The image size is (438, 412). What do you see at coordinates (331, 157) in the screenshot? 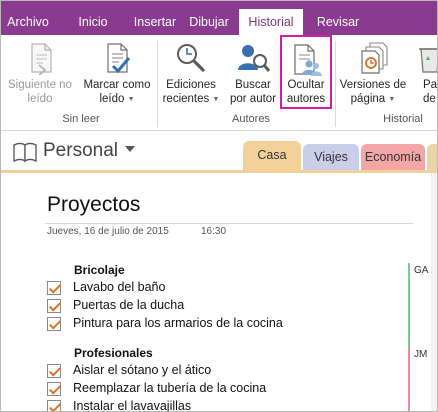
I see `section-tab-viajes: Viajes` at bounding box center [331, 157].